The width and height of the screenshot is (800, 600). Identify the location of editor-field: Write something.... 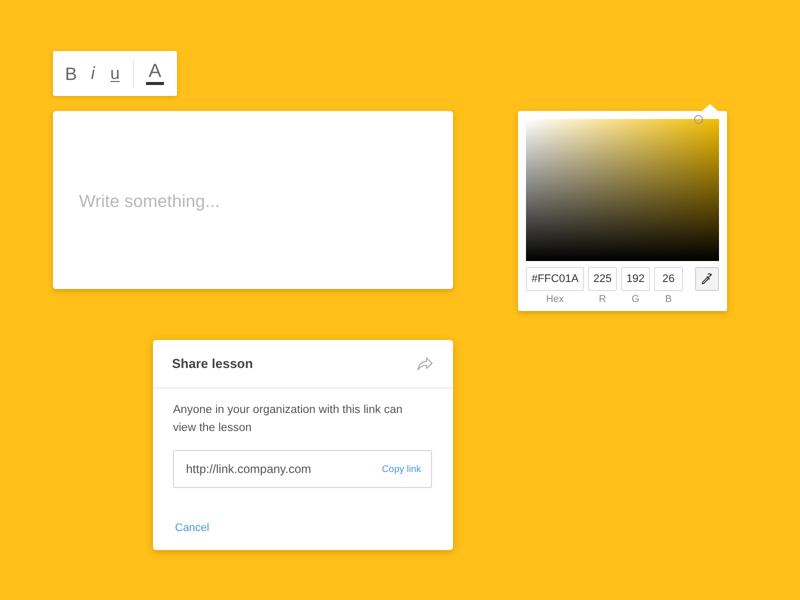
(253, 200).